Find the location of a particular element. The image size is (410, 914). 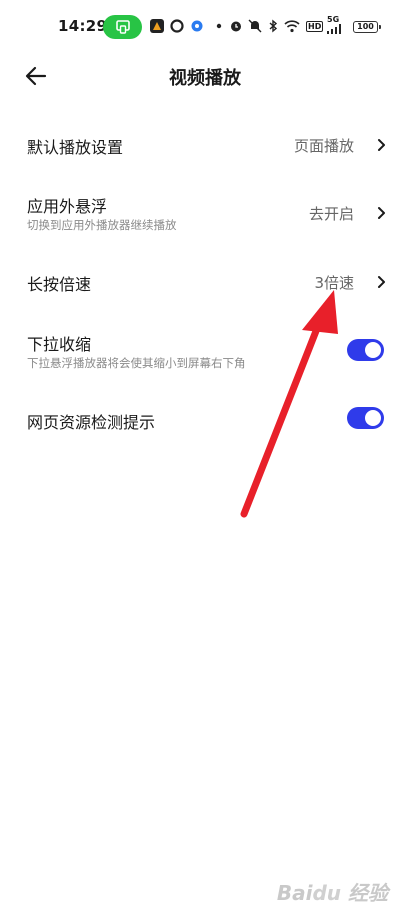

resource-detection-toggle is located at coordinates (365, 418).